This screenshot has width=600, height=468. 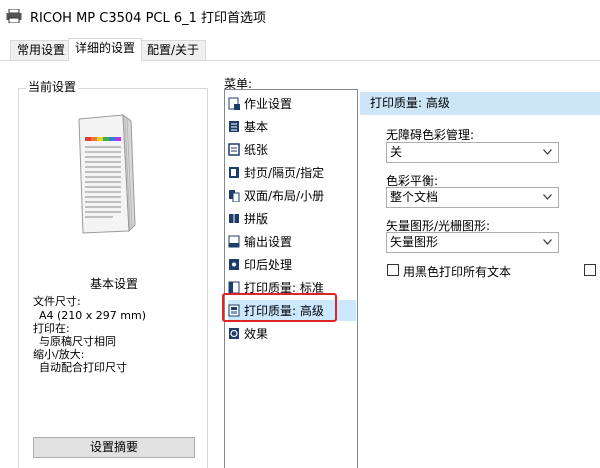 What do you see at coordinates (234, 172) in the screenshot?
I see `cover-icon` at bounding box center [234, 172].